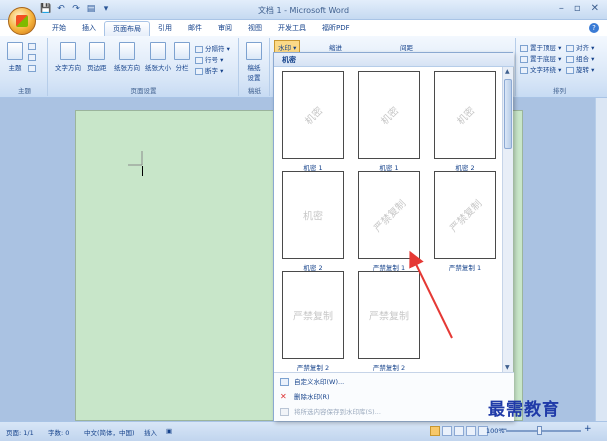 This screenshot has height=441, width=607. Describe the element at coordinates (158, 57) in the screenshot. I see `size-button: 纸张大小` at that location.